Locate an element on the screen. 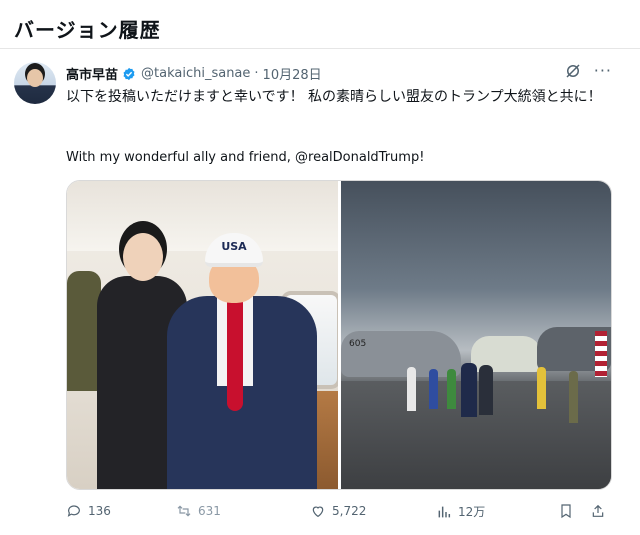 The height and width of the screenshot is (535, 640). repost-count: 631 is located at coordinates (209, 511).